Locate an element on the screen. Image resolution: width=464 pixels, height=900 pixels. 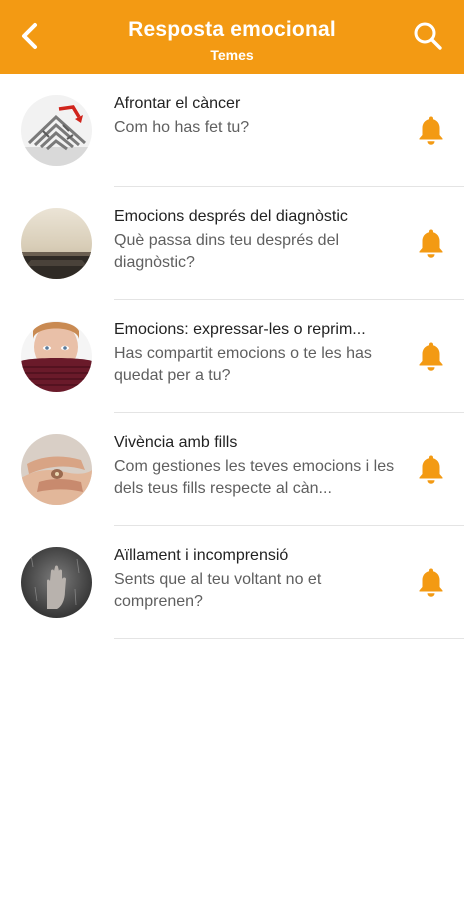
app-bar: Resposta emocional Temes is located at coordinates (232, 37).